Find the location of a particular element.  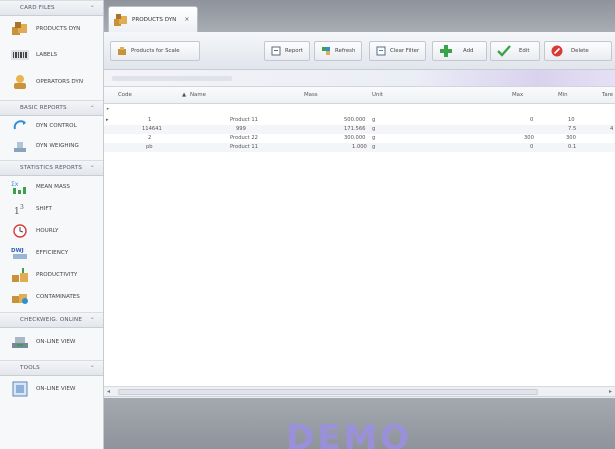

sidebar-item-efficiency: DWJ EFFICIENCY is located at coordinates (51, 253).